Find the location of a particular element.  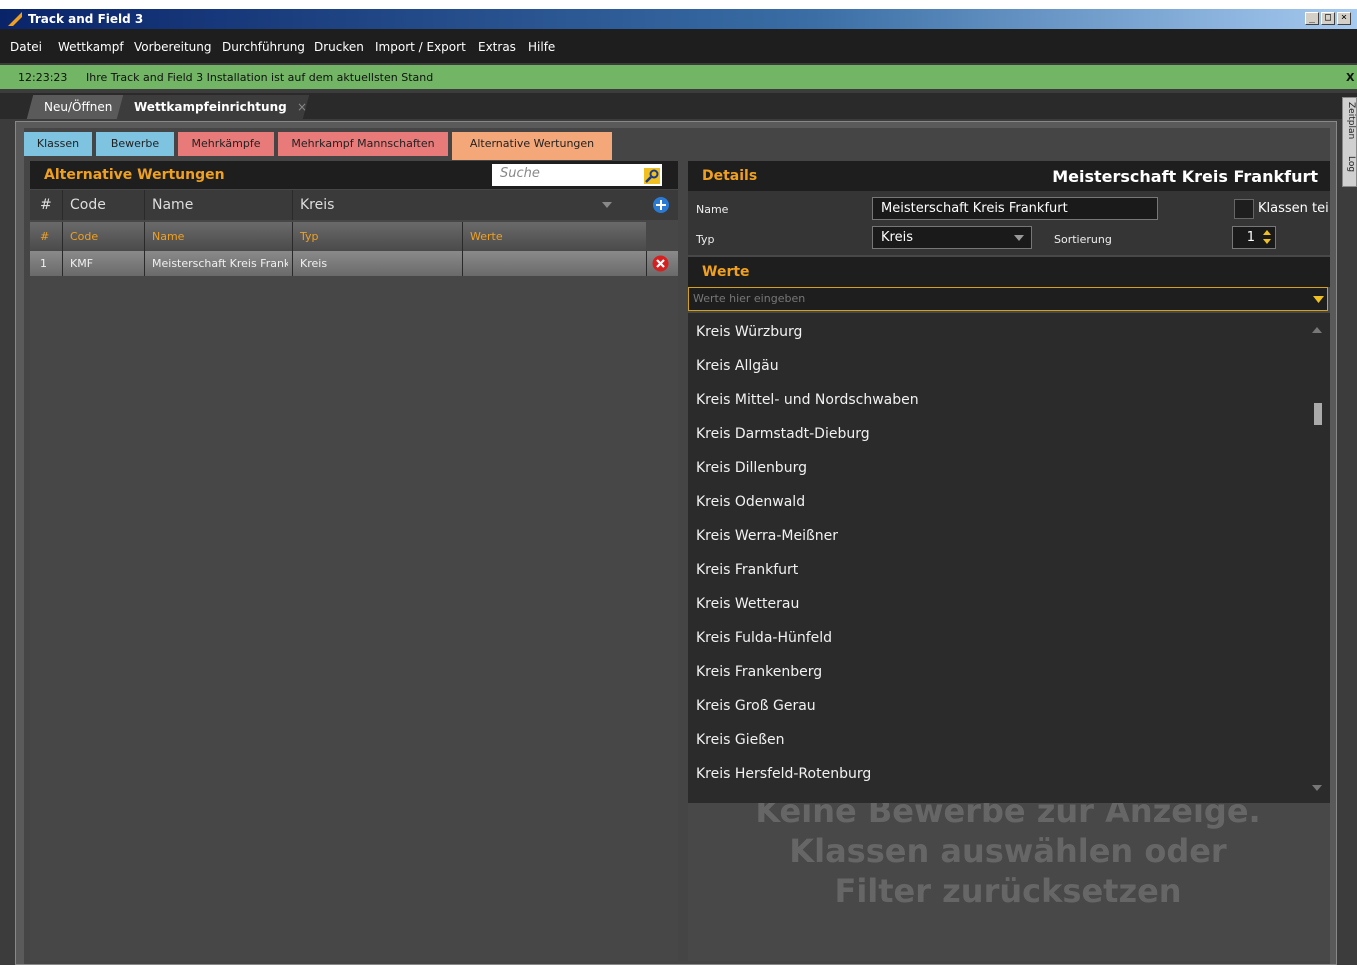

menu-import-export: Import / Export is located at coordinates (420, 47).